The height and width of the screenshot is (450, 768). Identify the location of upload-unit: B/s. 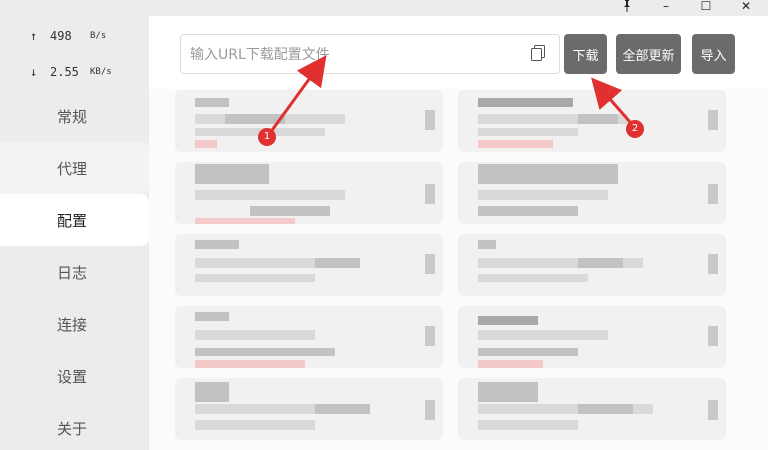
(98, 36).